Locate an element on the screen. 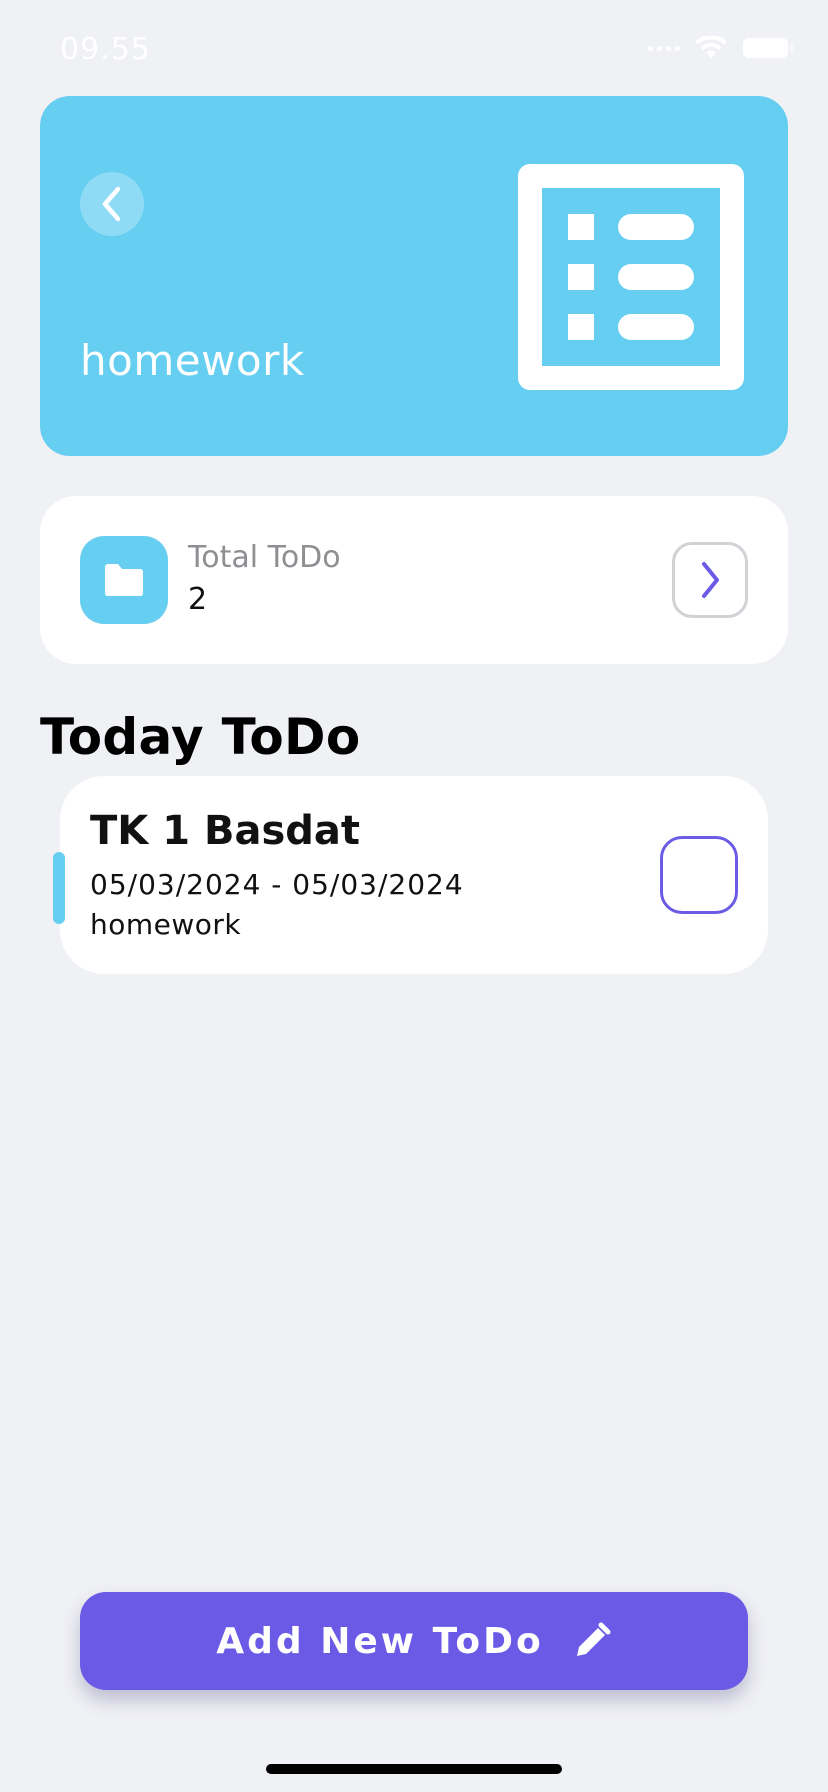 Image resolution: width=828 pixels, height=1792 pixels. folder-icon is located at coordinates (124, 580).